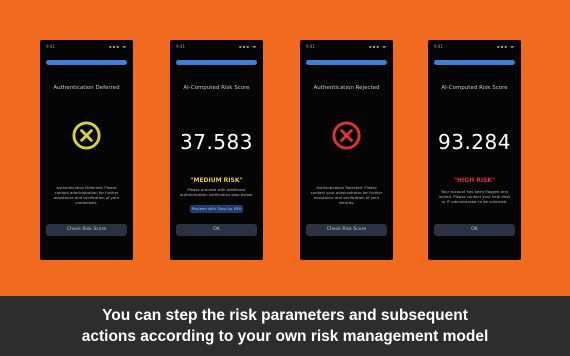 This screenshot has width=570, height=356. What do you see at coordinates (474, 142) in the screenshot?
I see `risk-score-value: 93.284` at bounding box center [474, 142].